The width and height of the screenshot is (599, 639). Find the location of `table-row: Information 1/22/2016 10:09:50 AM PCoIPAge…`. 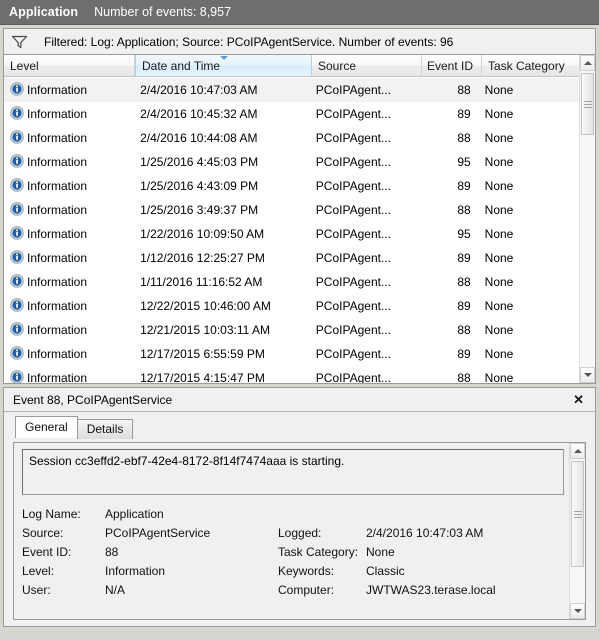

table-row: Information 1/22/2016 10:09:50 AM PCoIPAge… is located at coordinates (291, 234).